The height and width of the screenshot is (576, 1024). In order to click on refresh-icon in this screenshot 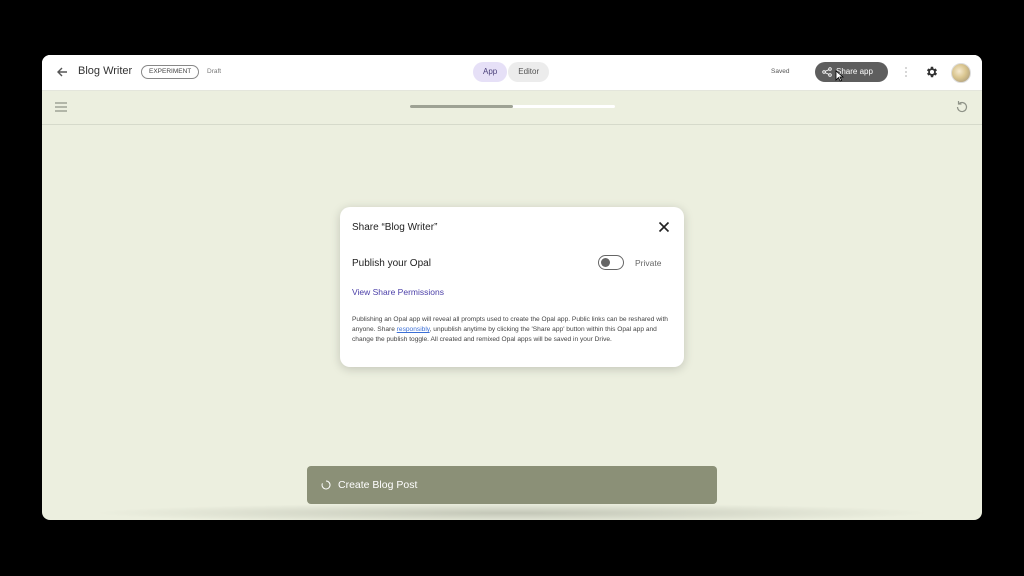, I will do `click(962, 107)`.